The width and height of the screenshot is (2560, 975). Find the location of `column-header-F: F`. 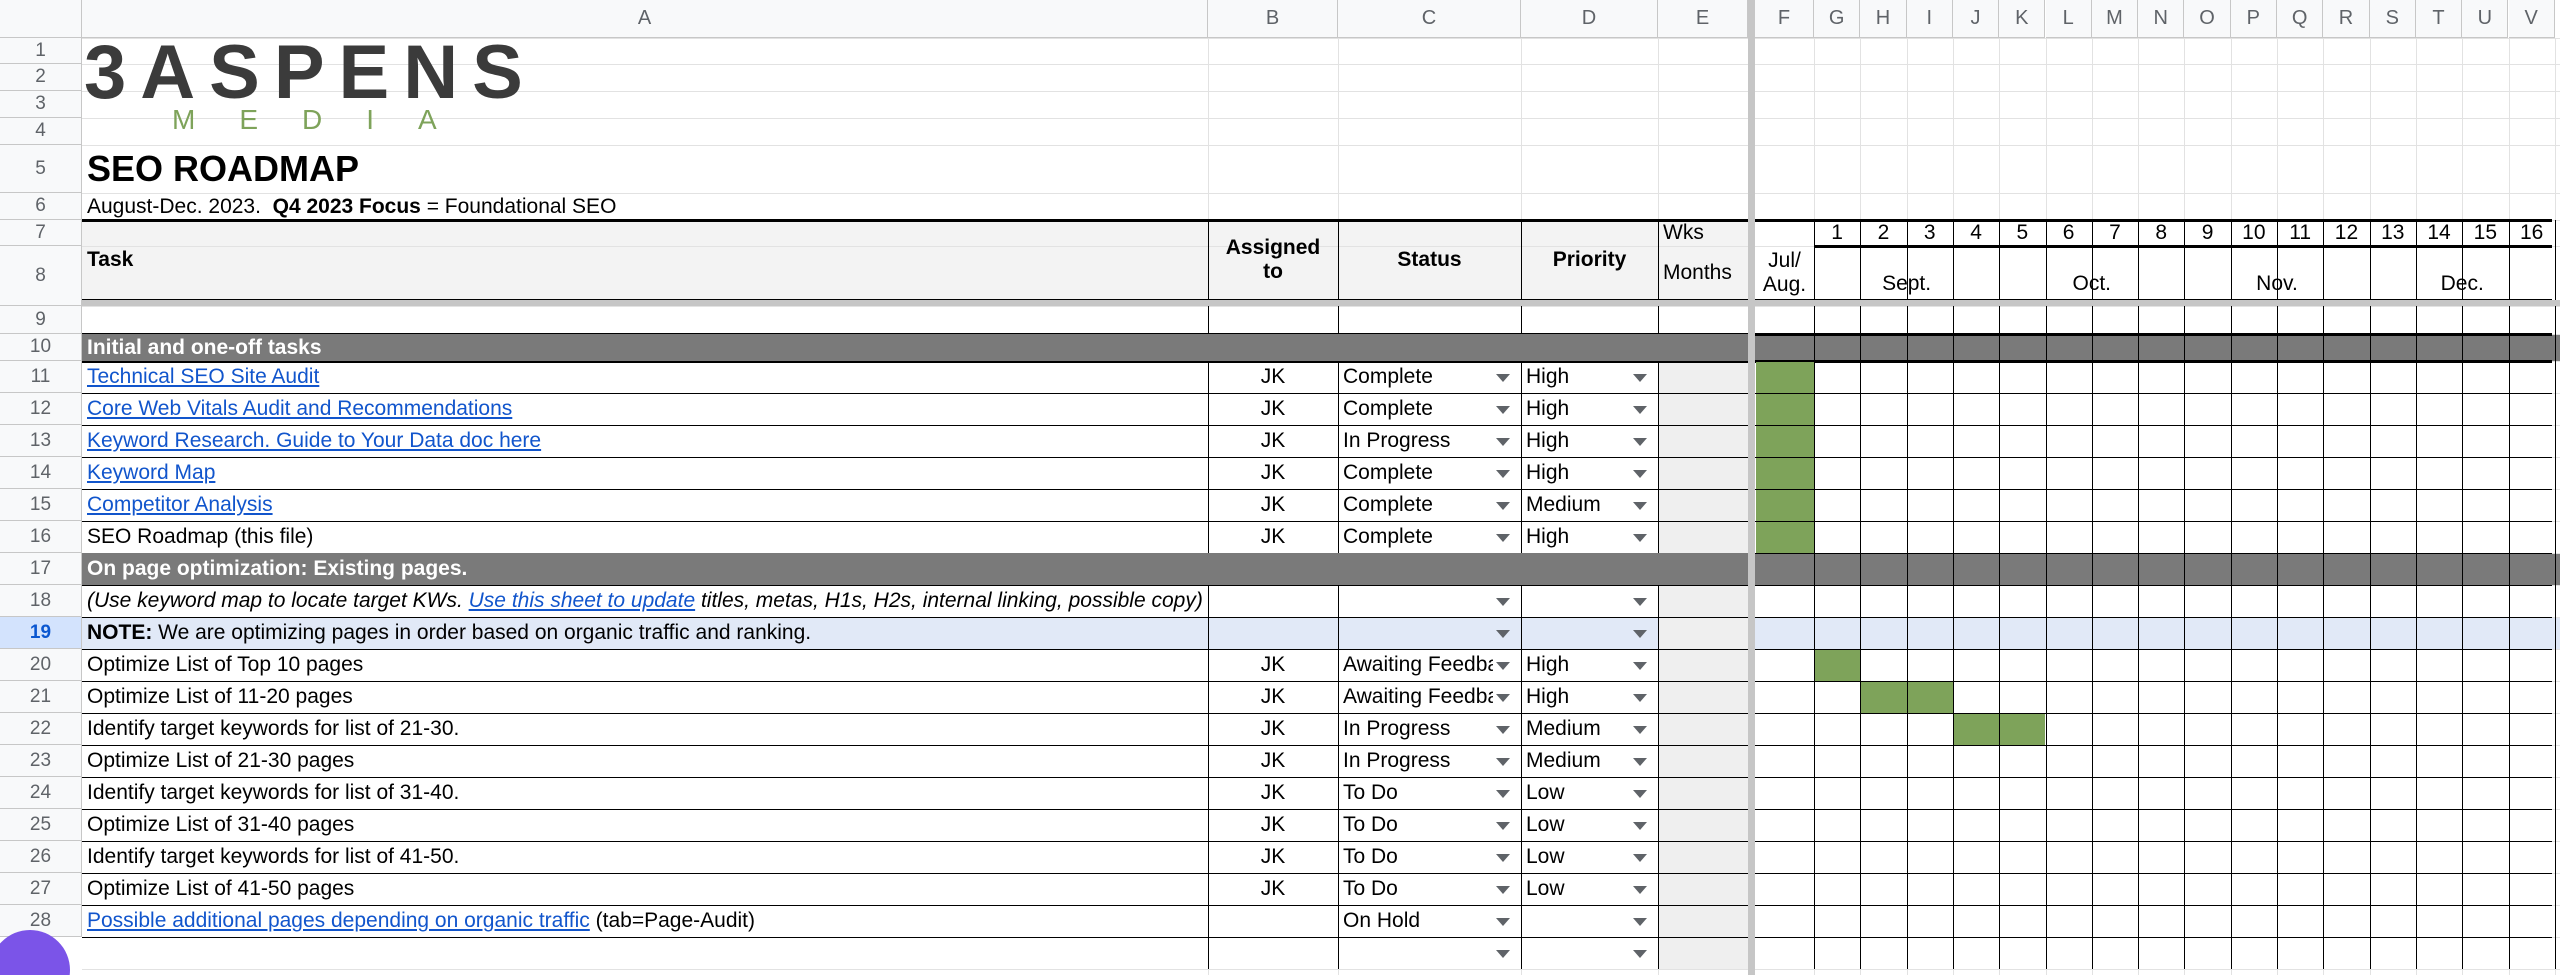

column-header-F: F is located at coordinates (1784, 19).